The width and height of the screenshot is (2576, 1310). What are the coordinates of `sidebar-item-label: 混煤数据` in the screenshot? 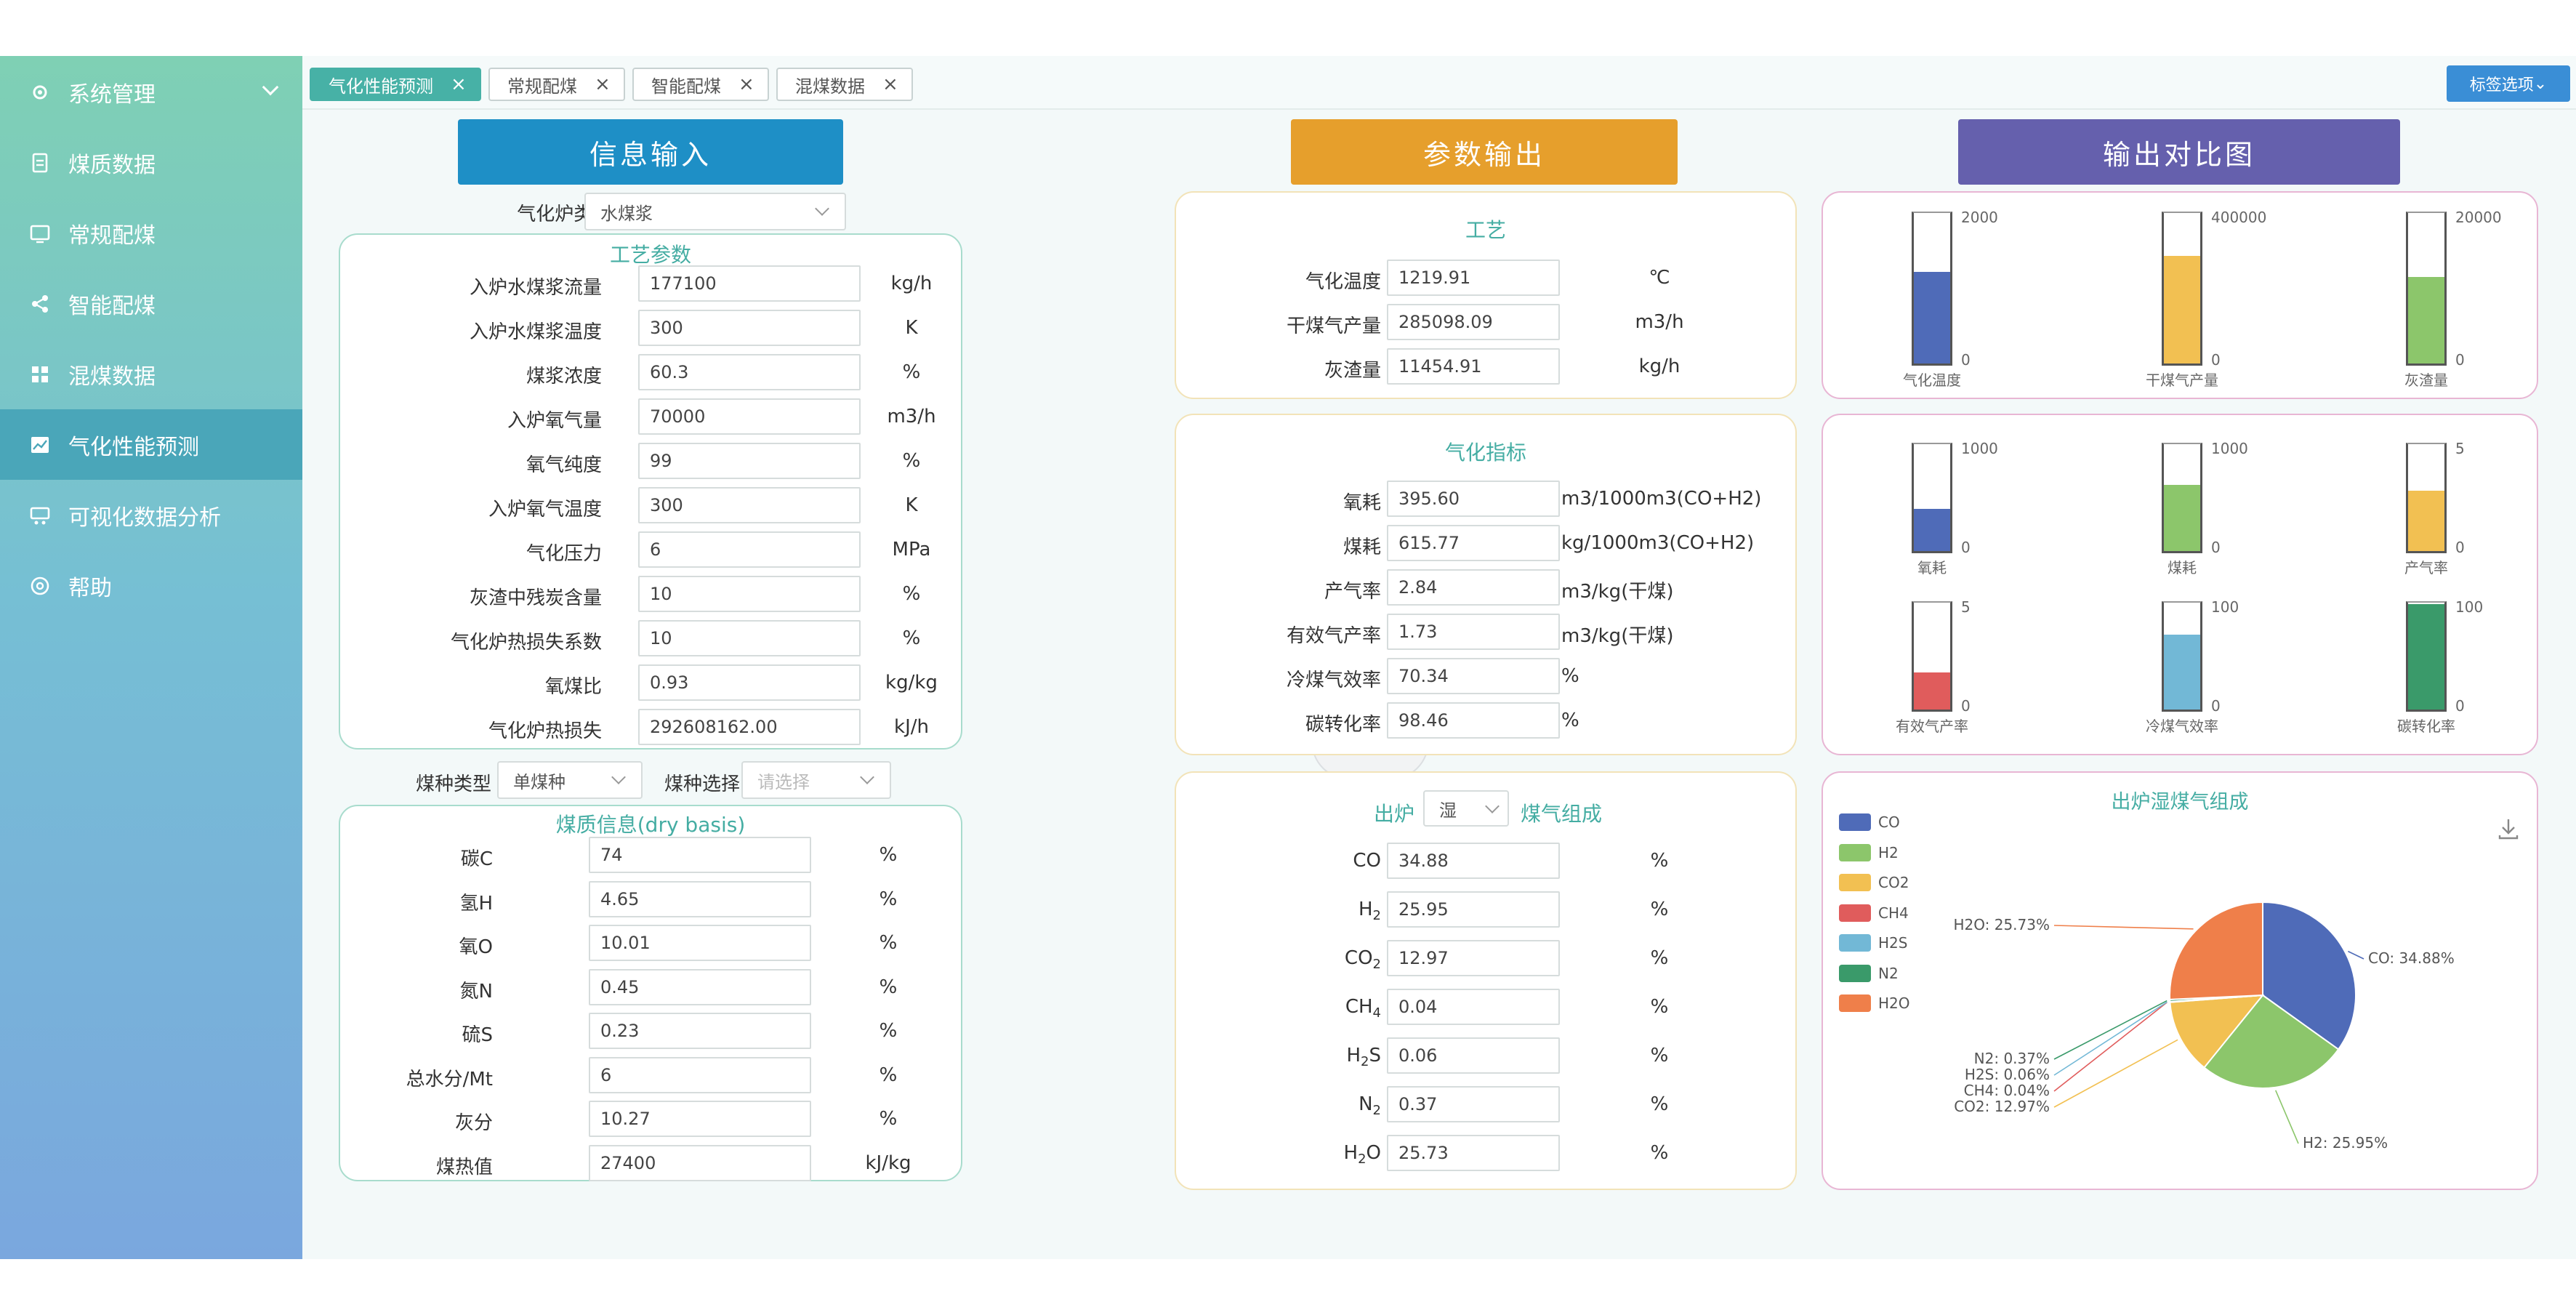 It's located at (112, 376).